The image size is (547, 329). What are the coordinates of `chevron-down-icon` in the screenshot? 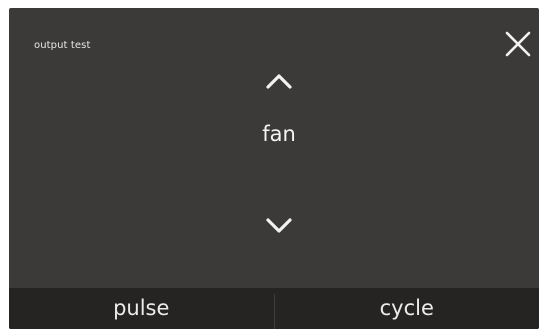 It's located at (279, 225).